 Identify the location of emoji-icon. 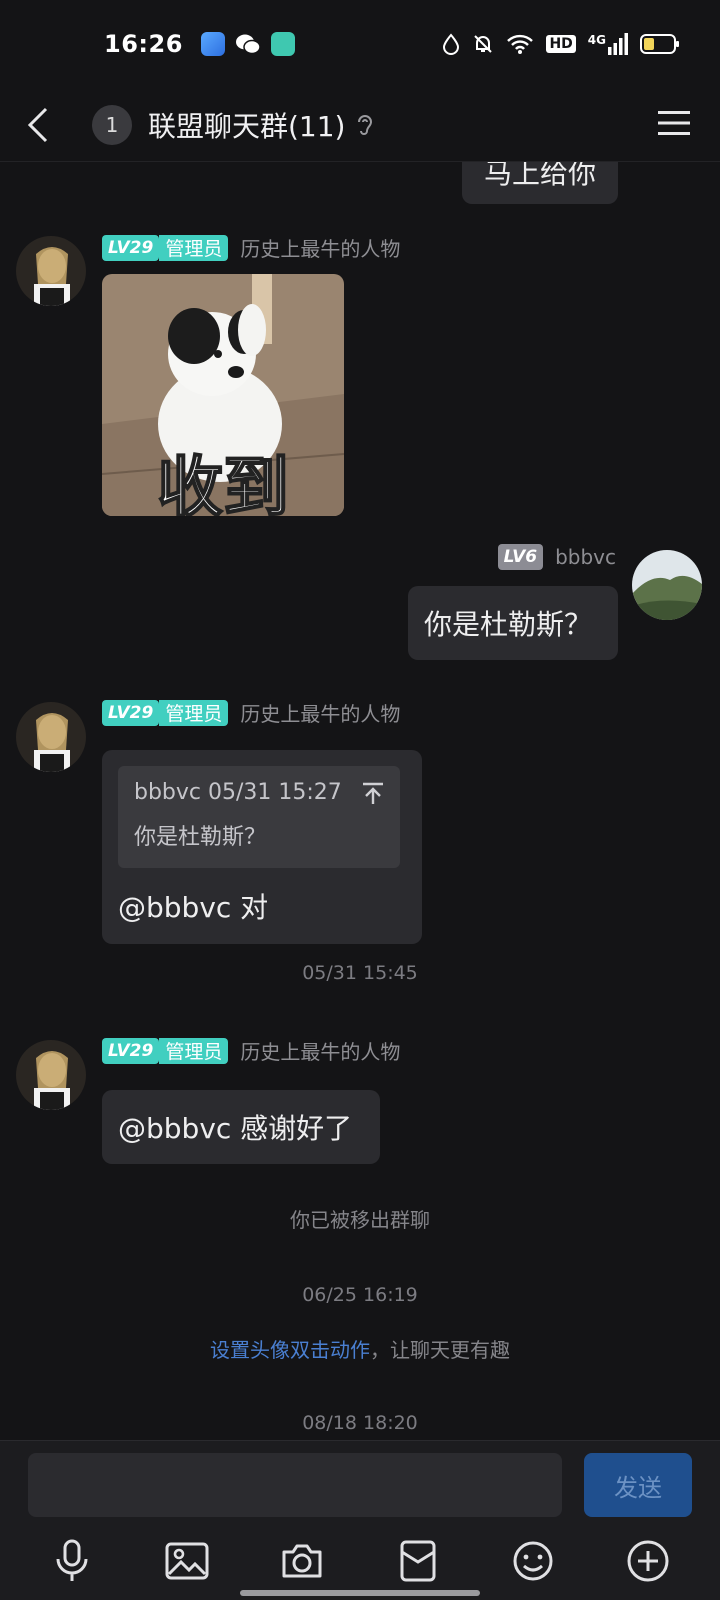
(533, 1561).